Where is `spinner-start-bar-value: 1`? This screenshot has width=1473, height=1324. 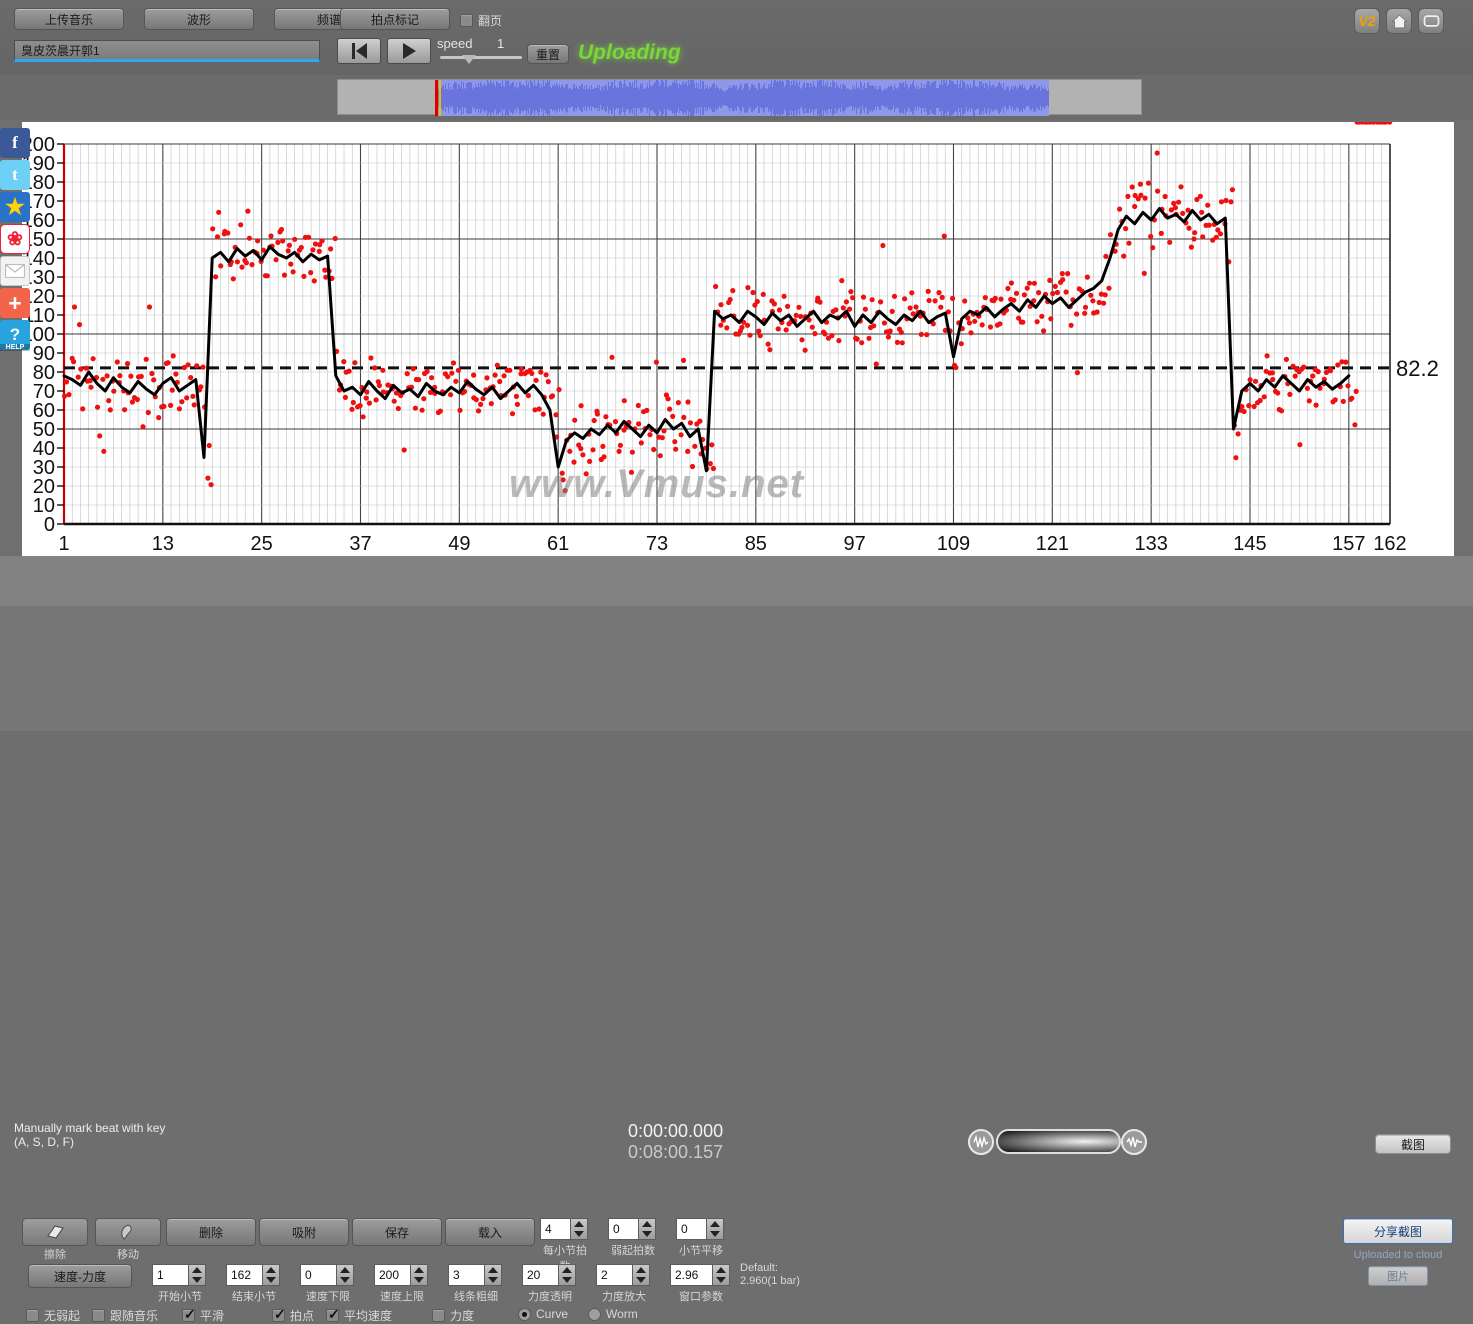 spinner-start-bar-value: 1 is located at coordinates (170, 1275).